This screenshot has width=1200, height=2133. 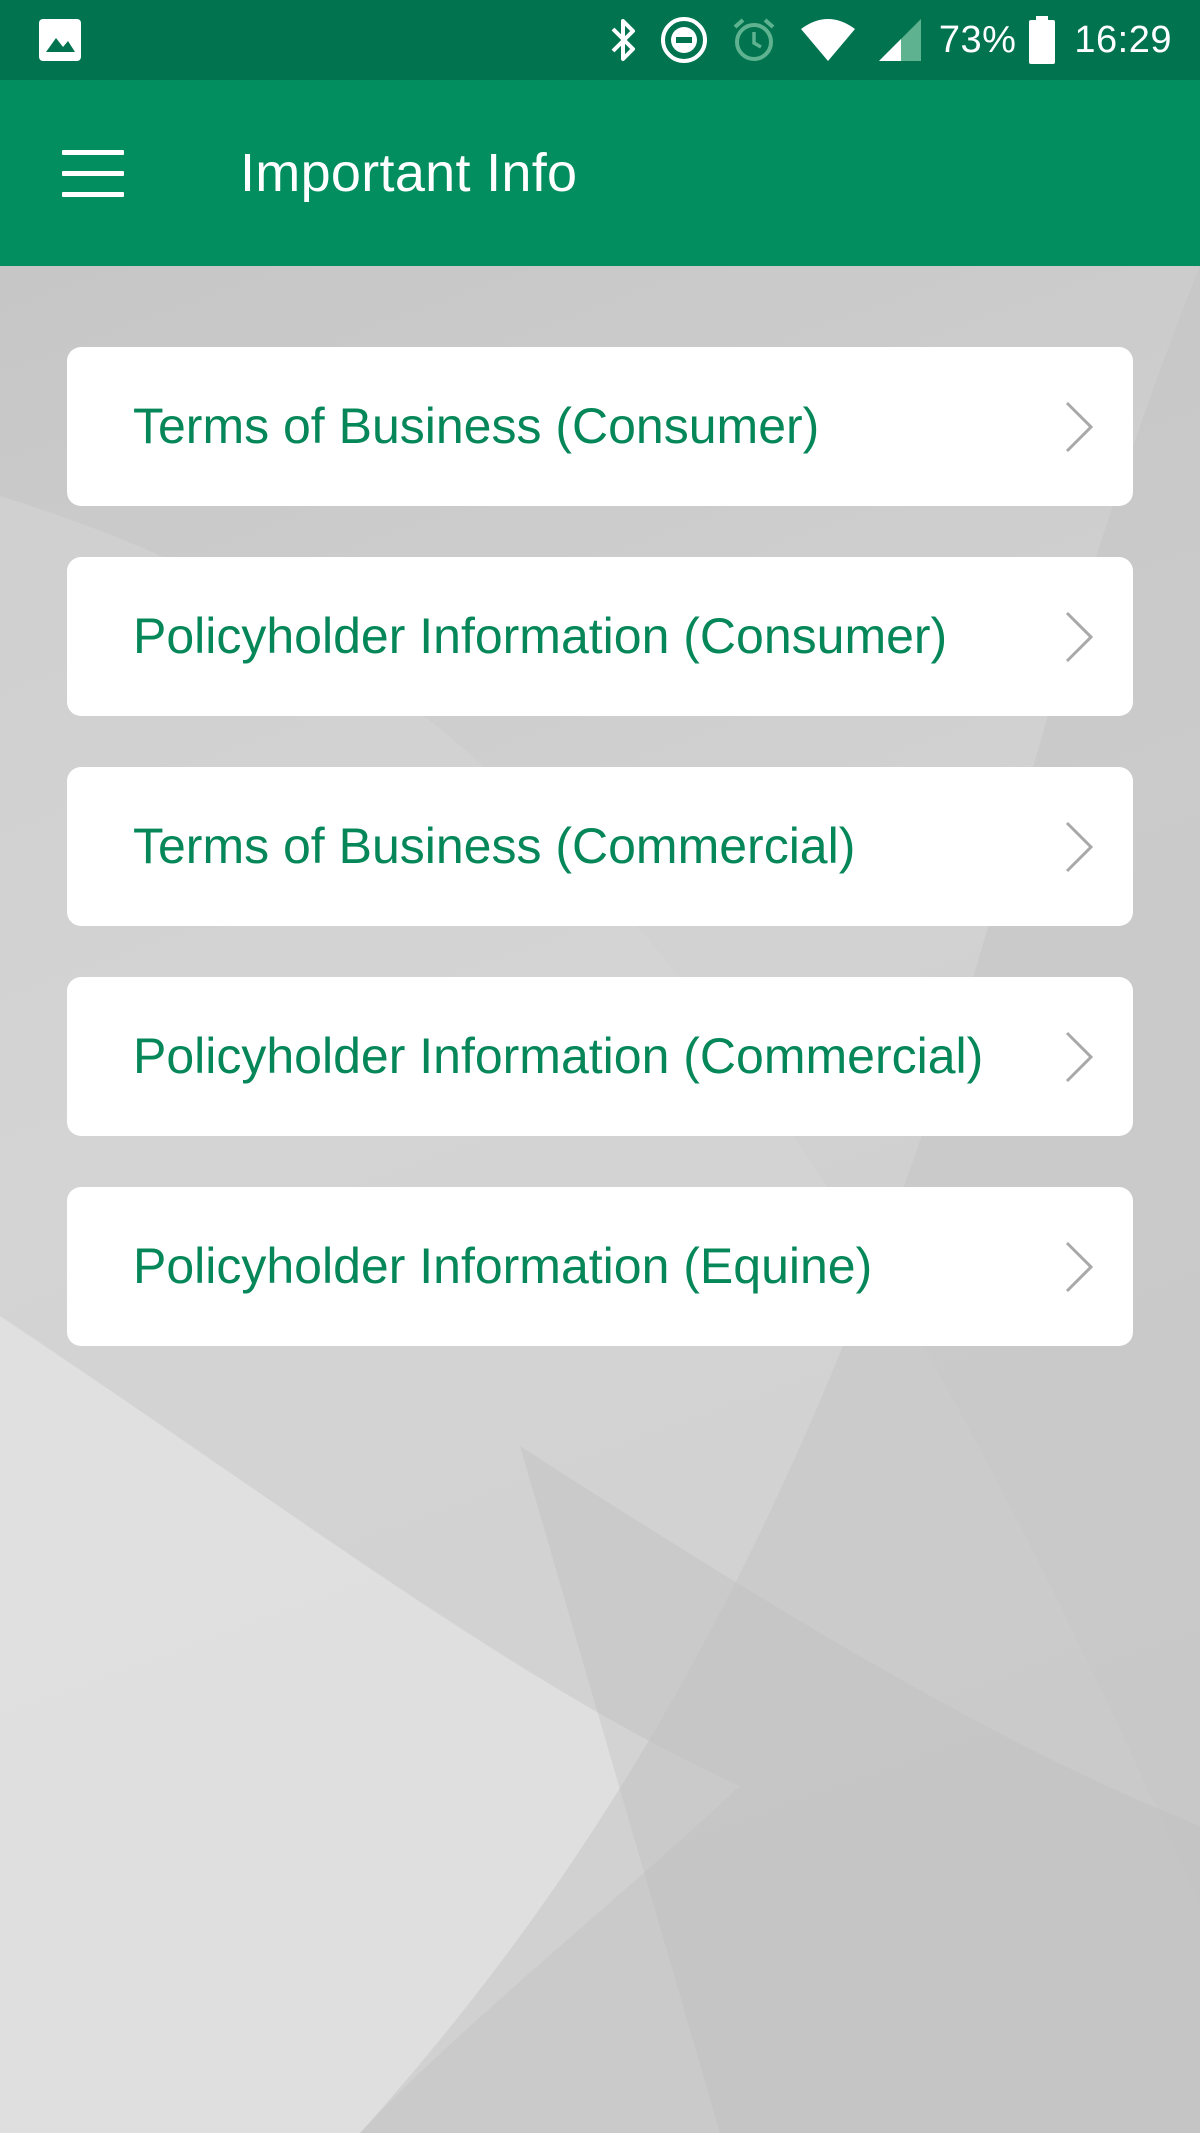 I want to click on status-bar: 73% 16:29, so click(x=600, y=40).